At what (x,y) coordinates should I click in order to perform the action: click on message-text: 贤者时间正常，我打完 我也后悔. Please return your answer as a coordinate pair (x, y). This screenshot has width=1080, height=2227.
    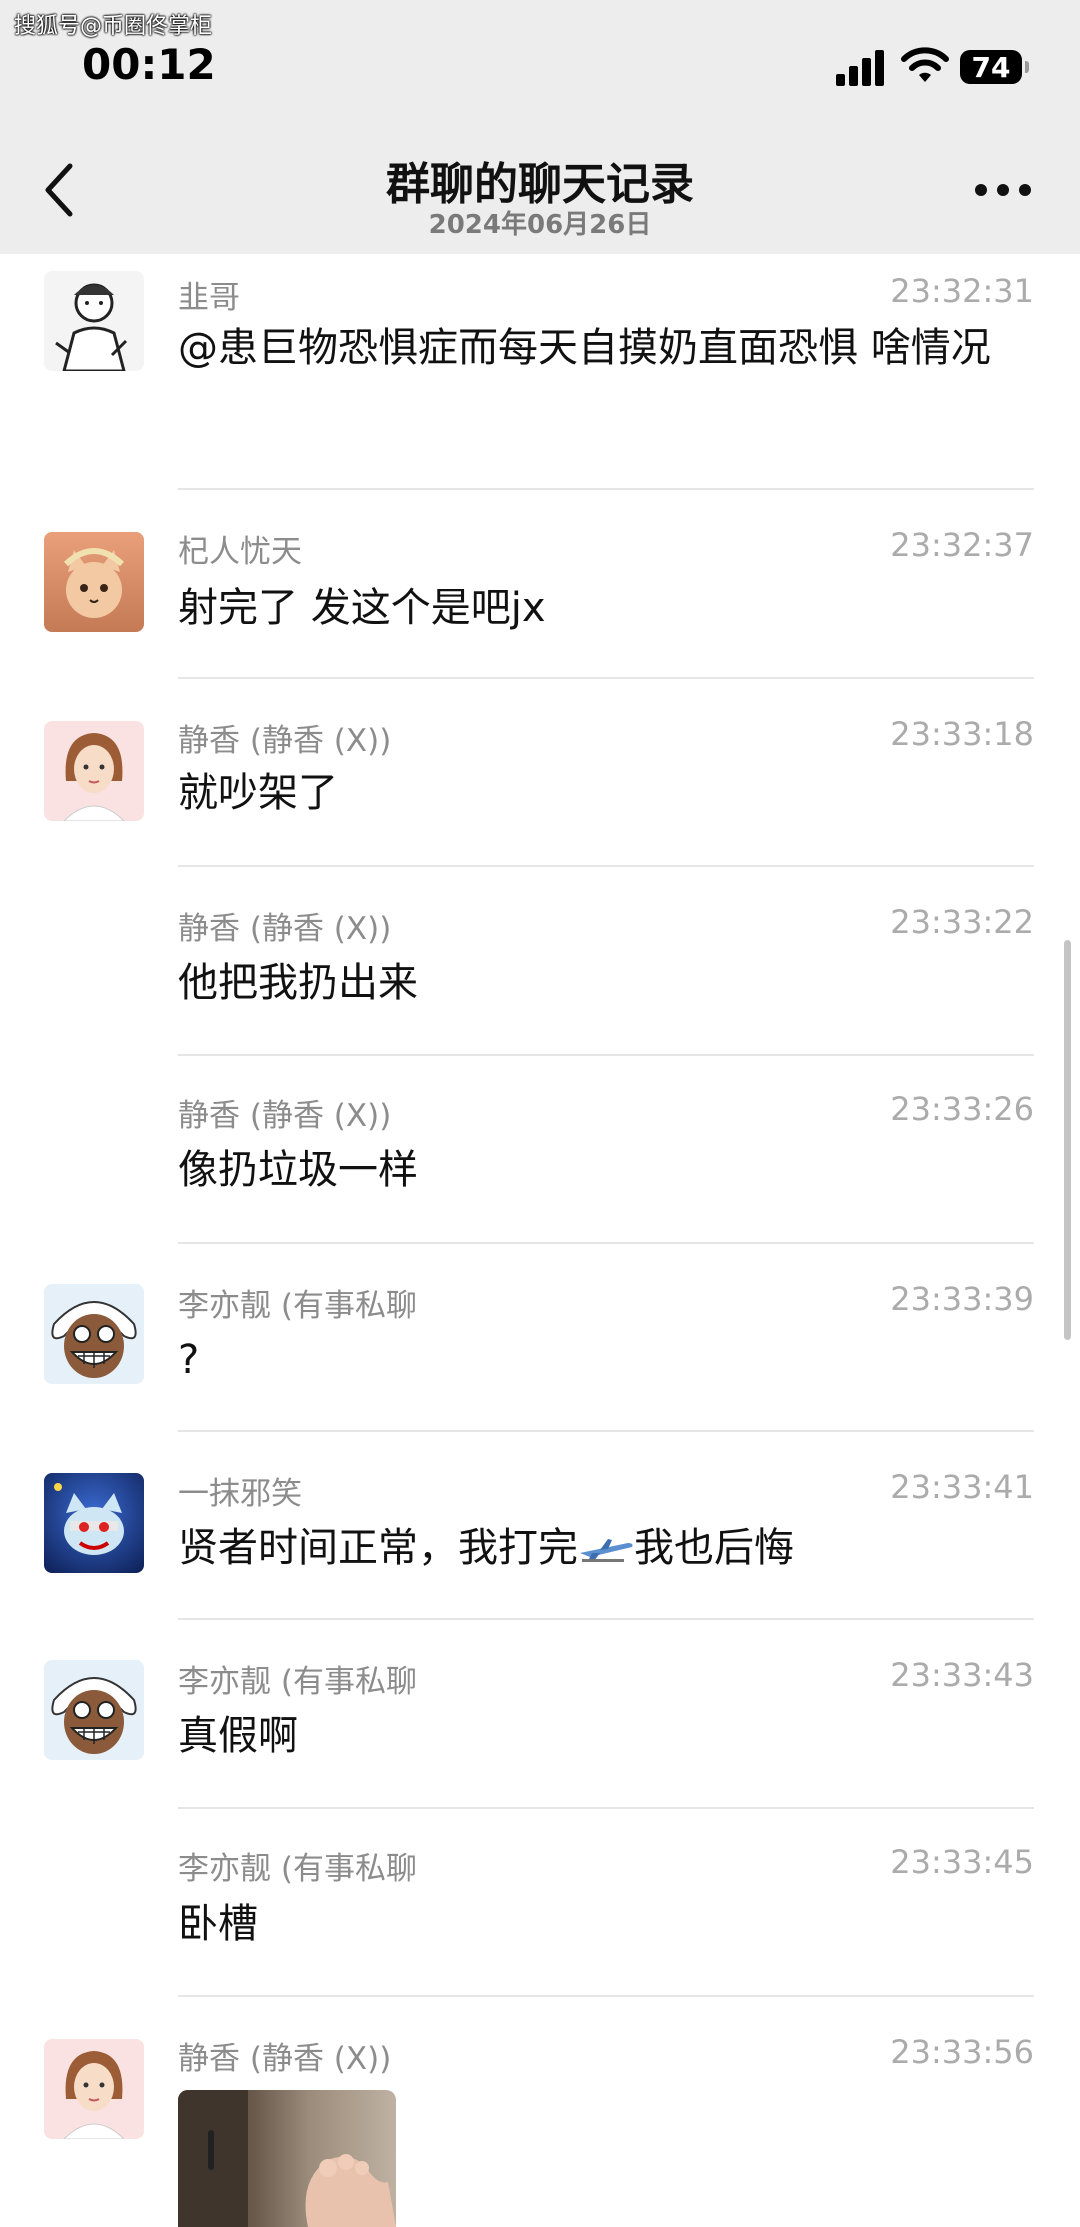
    Looking at the image, I should click on (608, 1548).